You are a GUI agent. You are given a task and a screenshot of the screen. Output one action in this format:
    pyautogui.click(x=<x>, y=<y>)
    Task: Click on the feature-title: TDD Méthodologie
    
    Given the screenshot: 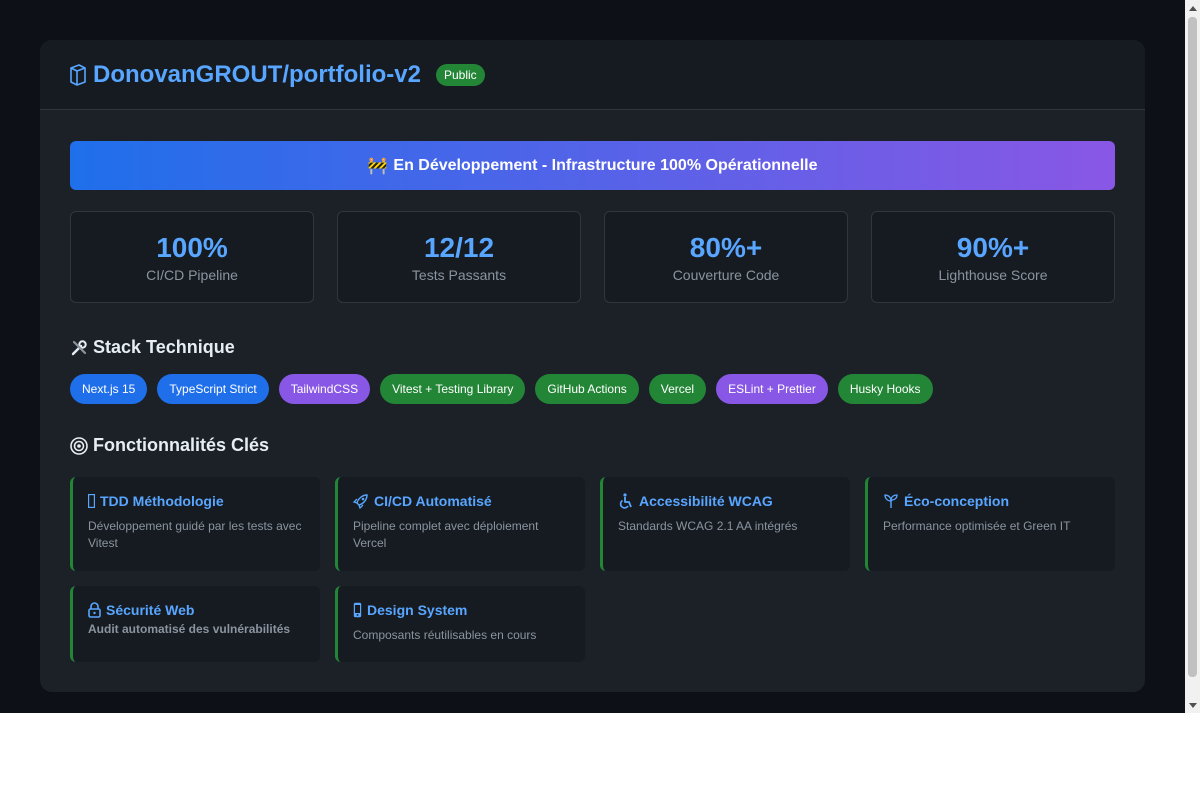 What is the action you would take?
    pyautogui.click(x=162, y=501)
    